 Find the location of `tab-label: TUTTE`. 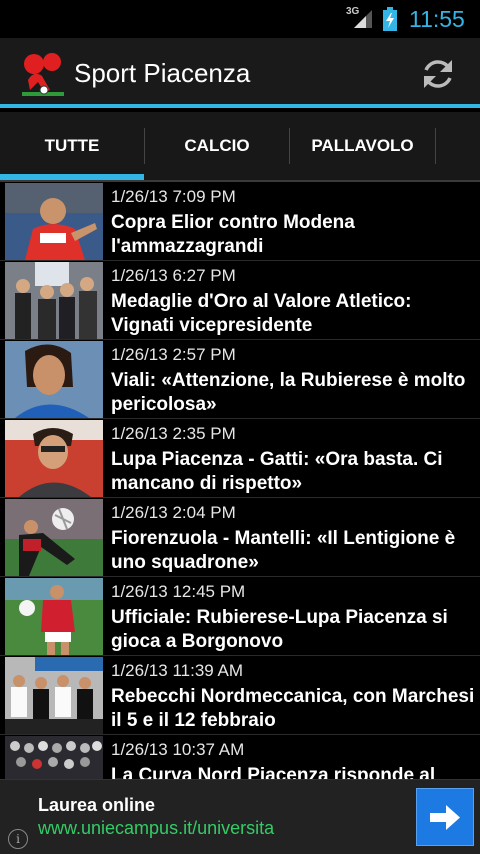

tab-label: TUTTE is located at coordinates (72, 145).